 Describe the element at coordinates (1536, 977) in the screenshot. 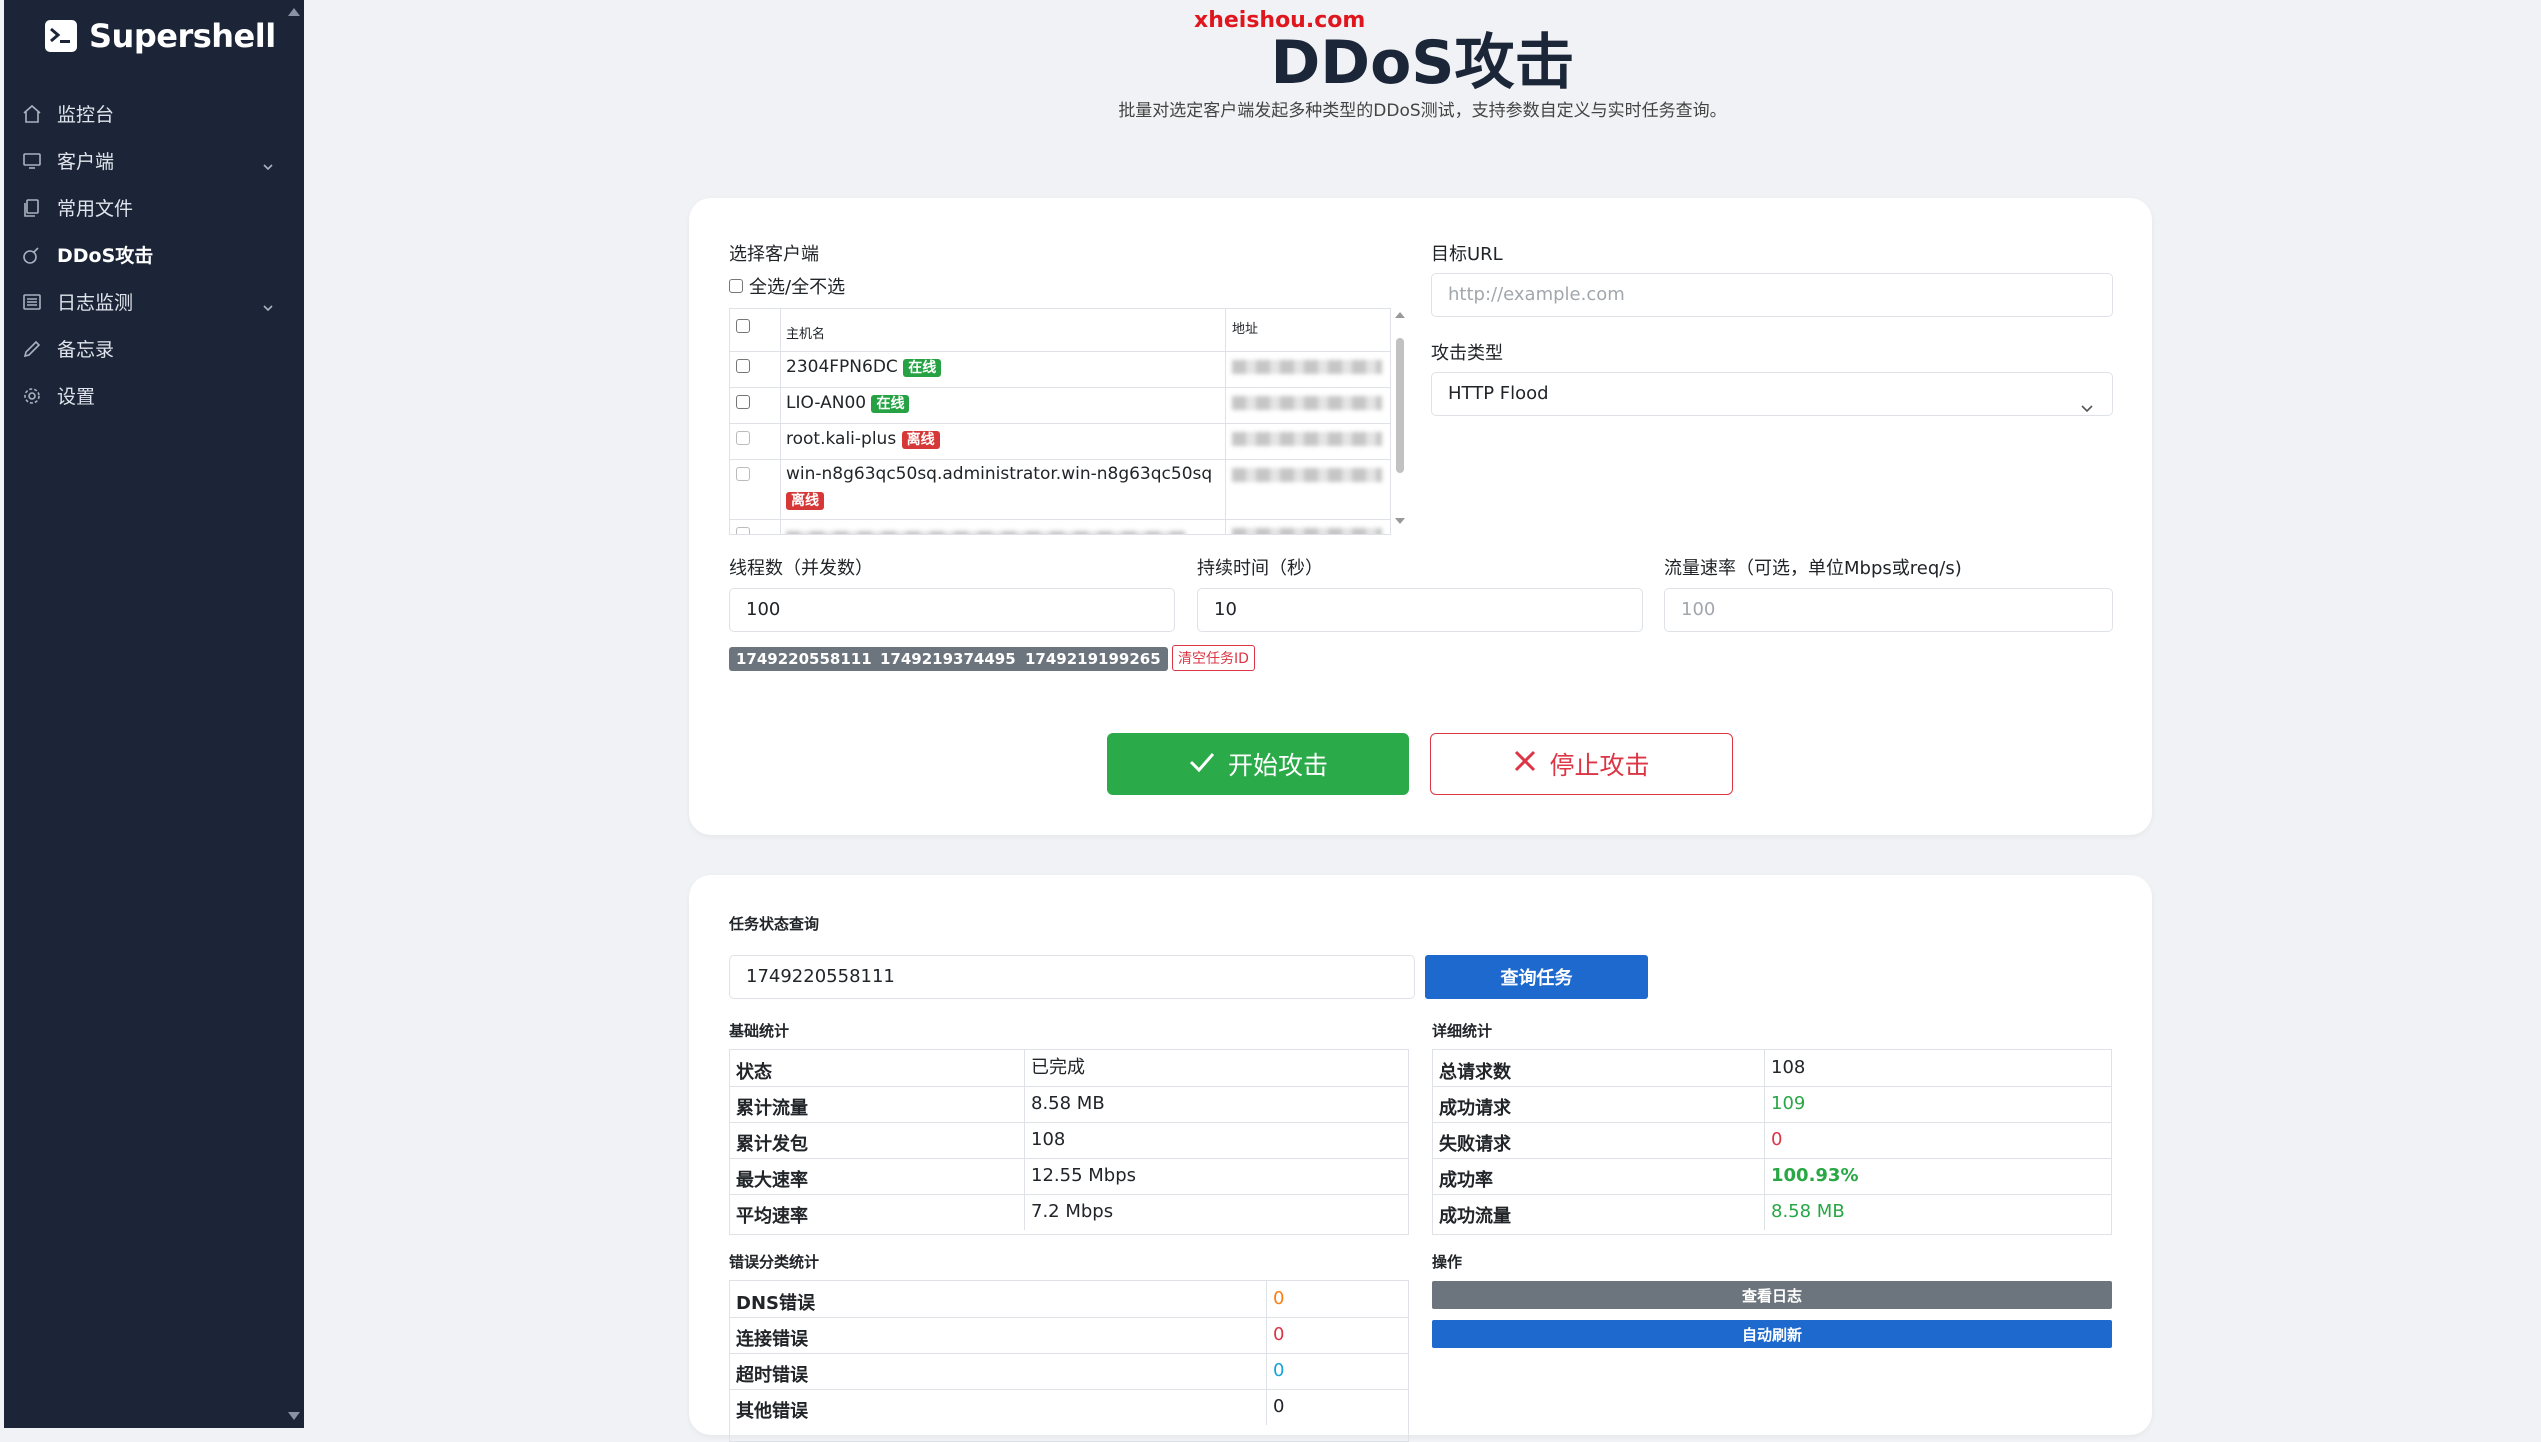

I see `query-task-button: 查询任务` at that location.